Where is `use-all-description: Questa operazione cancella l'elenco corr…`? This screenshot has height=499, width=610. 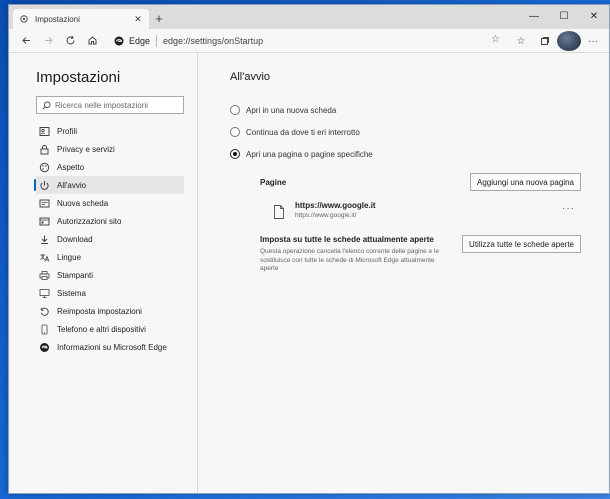 use-all-description: Questa operazione cancella l'elenco corr… is located at coordinates (350, 260).